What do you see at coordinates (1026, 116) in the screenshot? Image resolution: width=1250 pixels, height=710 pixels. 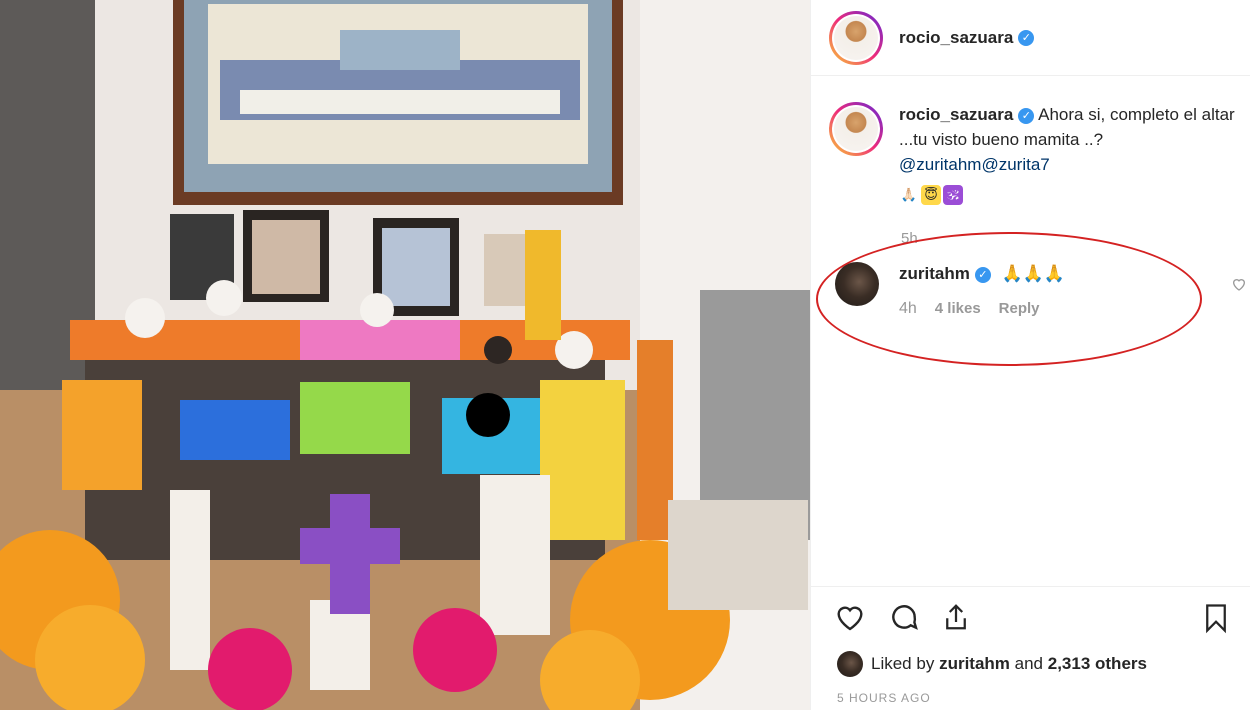 I see `caption-verified-icon: ✓` at bounding box center [1026, 116].